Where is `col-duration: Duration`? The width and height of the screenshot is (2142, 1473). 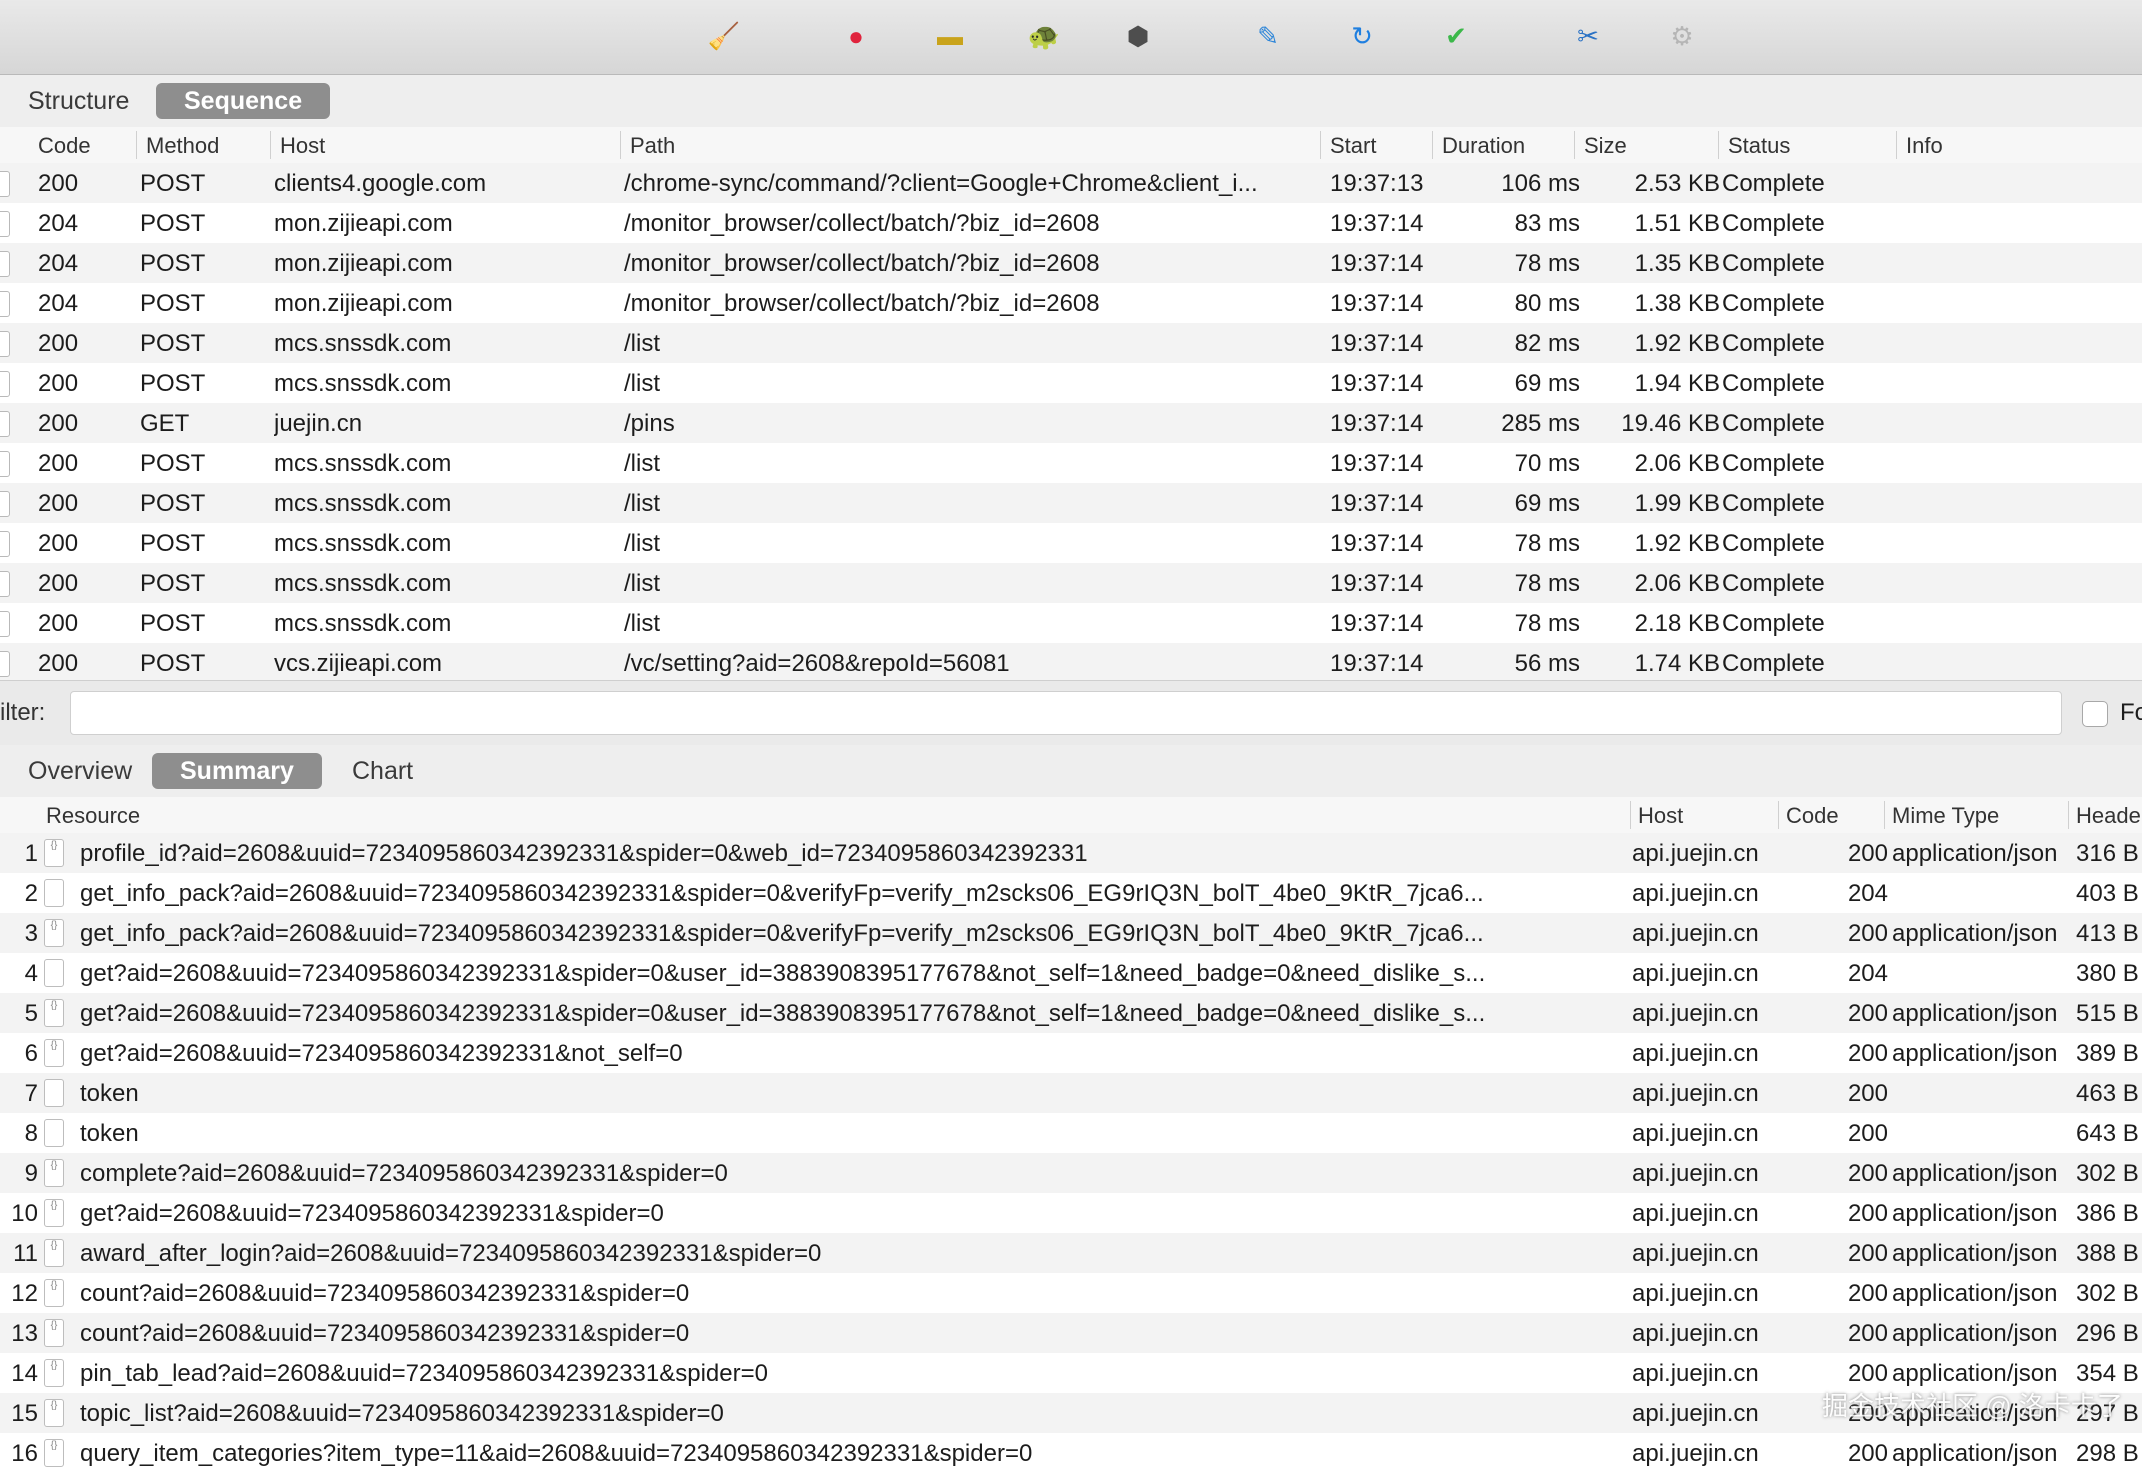
col-duration: Duration is located at coordinates (1483, 146).